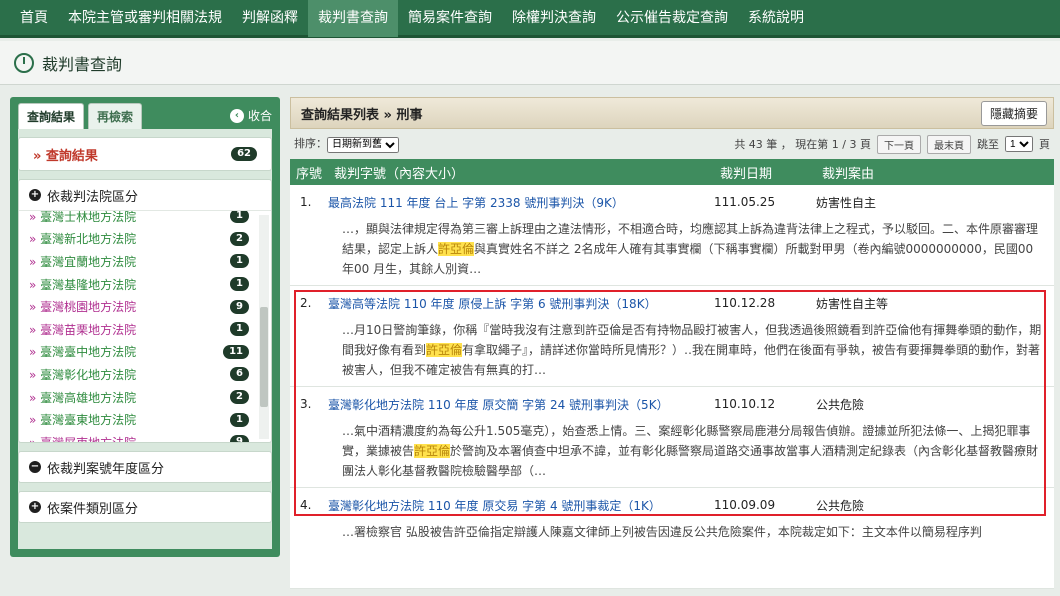  What do you see at coordinates (139, 419) in the screenshot?
I see `court-item: 臺灣臺東地方法院1` at bounding box center [139, 419].